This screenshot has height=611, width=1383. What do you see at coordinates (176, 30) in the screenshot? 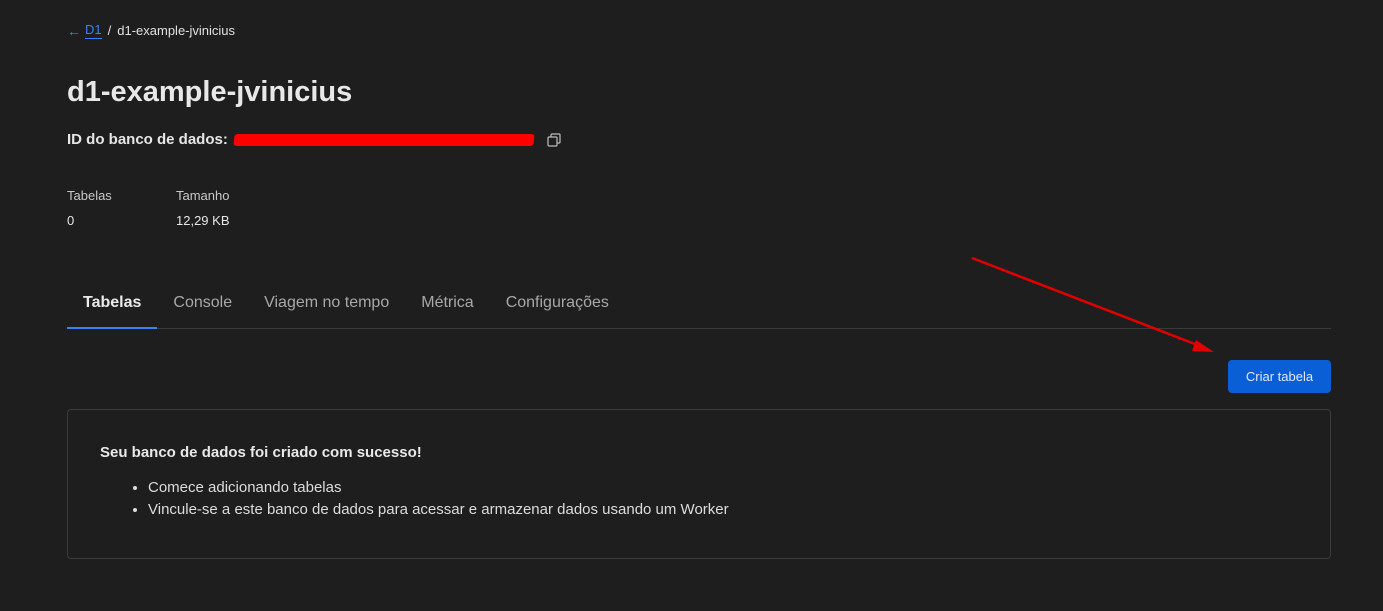
I see `breadcrumb-current: d1-example-jvinicius` at bounding box center [176, 30].